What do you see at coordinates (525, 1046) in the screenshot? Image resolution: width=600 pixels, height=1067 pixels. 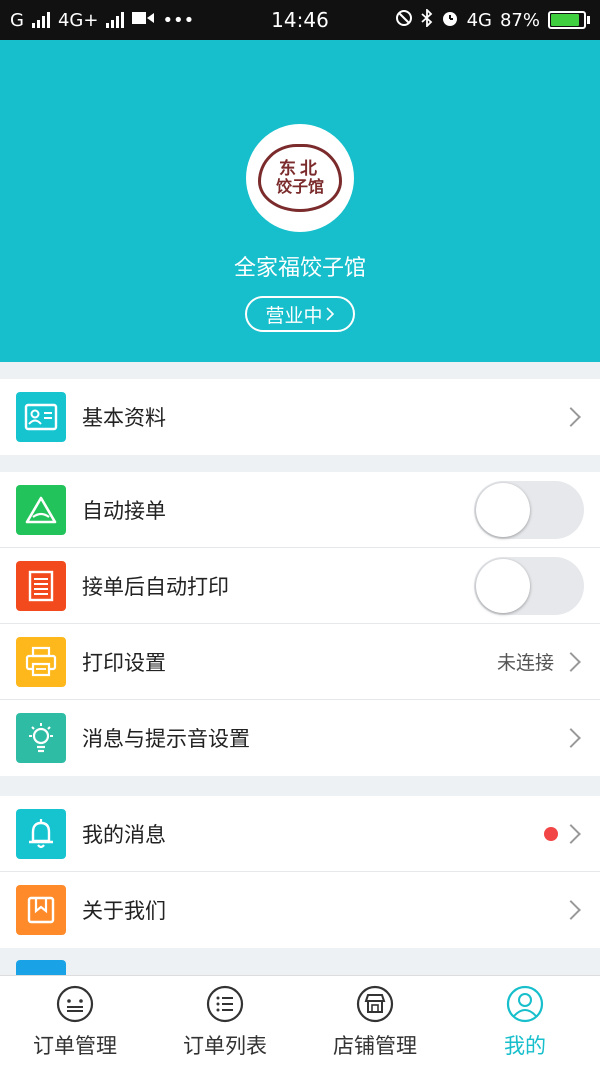 I see `tab-label: 我的` at bounding box center [525, 1046].